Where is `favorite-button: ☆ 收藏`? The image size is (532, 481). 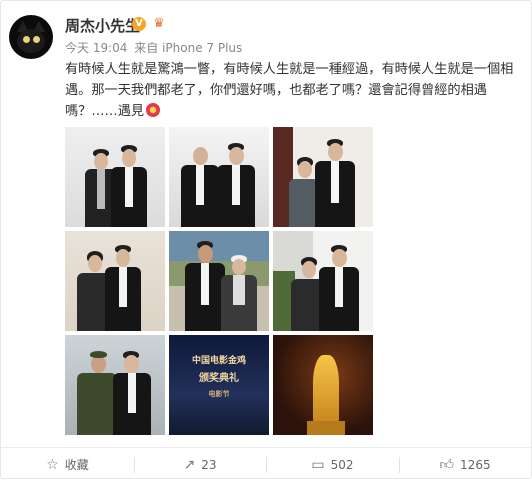 favorite-button: ☆ 收藏 is located at coordinates (67, 464).